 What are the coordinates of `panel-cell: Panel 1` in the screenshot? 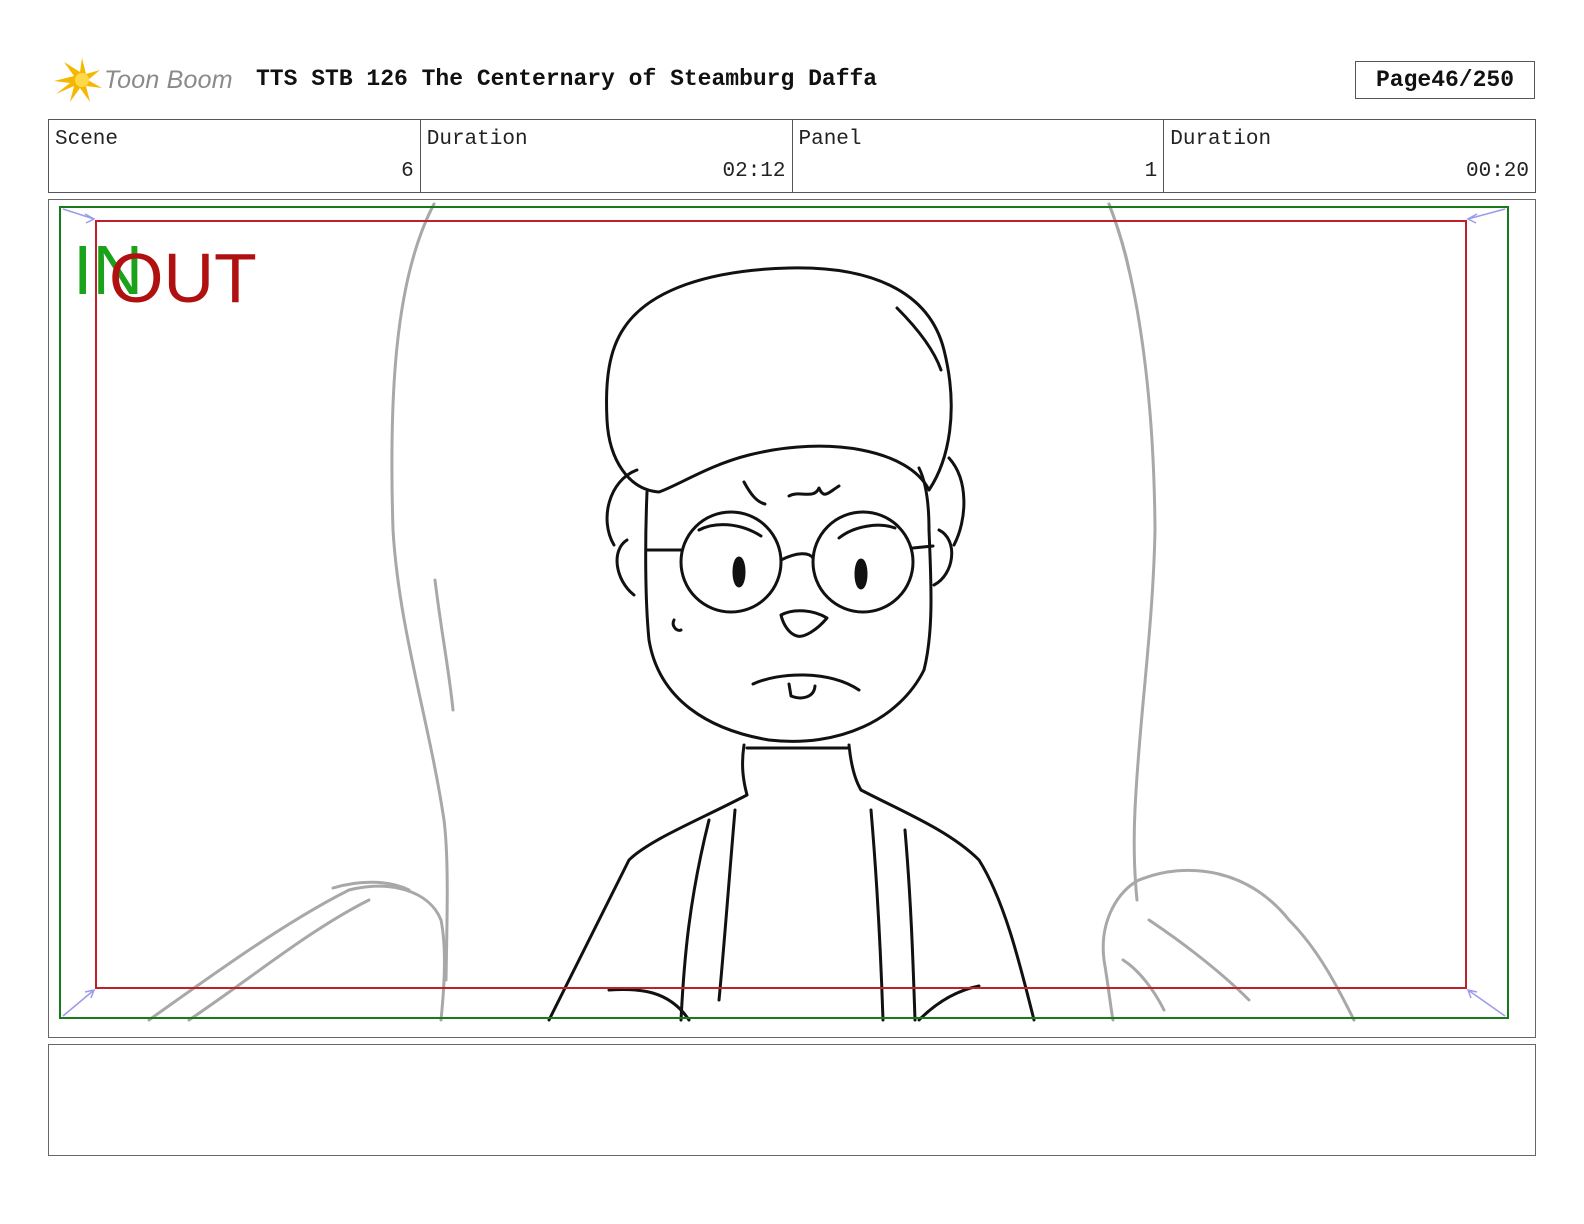 It's located at (979, 156).